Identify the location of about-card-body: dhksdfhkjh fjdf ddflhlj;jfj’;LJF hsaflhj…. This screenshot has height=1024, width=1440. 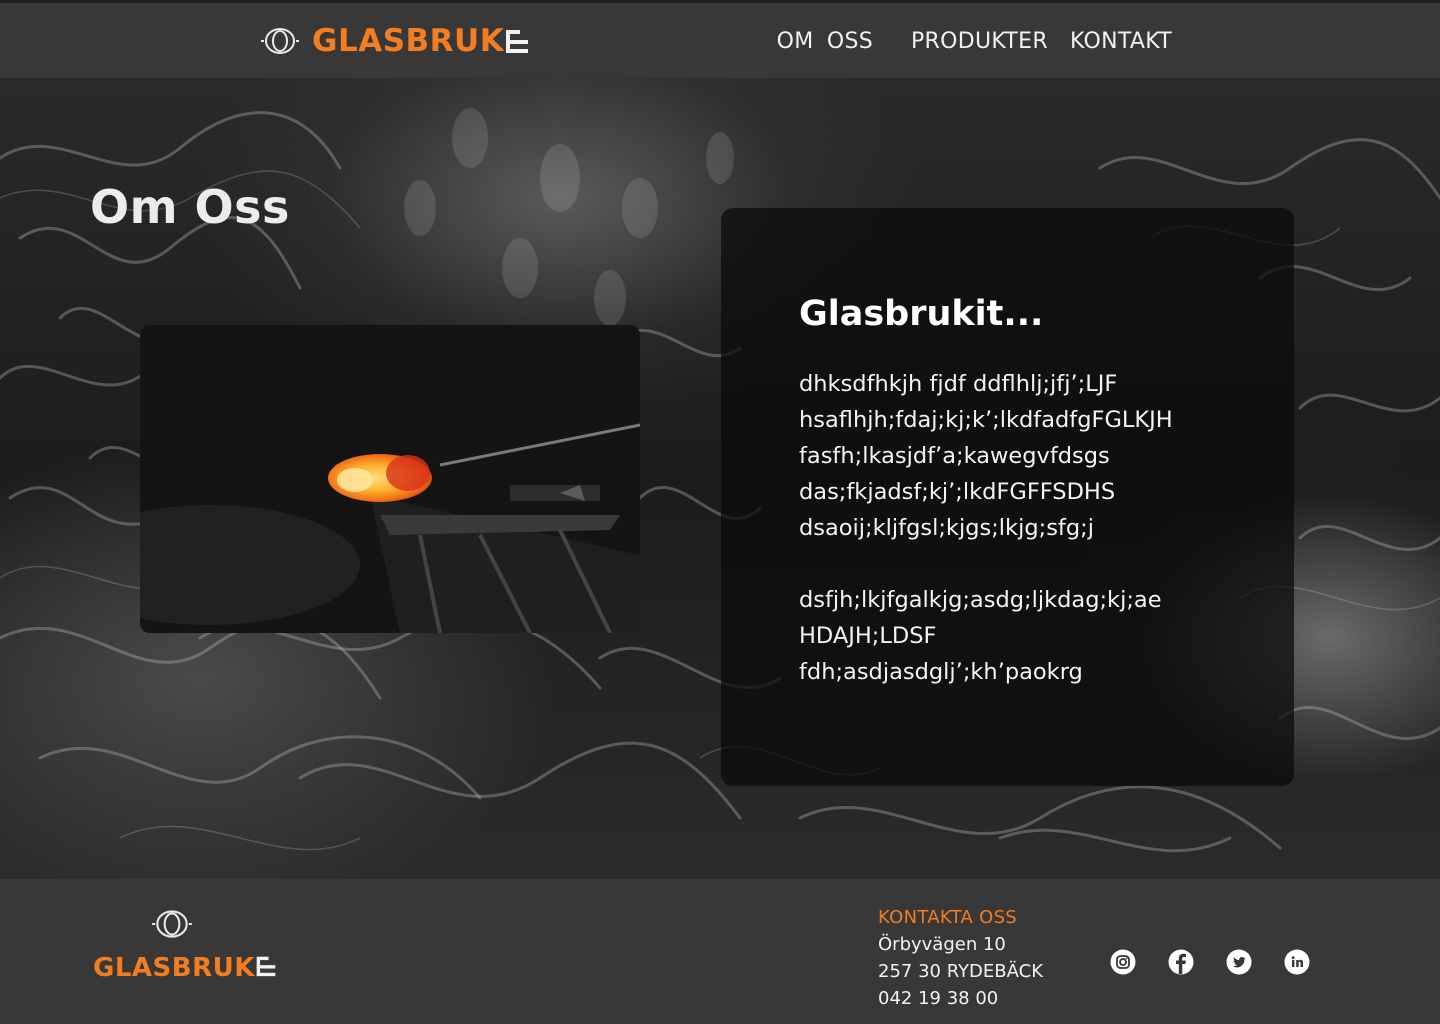
(1034, 528).